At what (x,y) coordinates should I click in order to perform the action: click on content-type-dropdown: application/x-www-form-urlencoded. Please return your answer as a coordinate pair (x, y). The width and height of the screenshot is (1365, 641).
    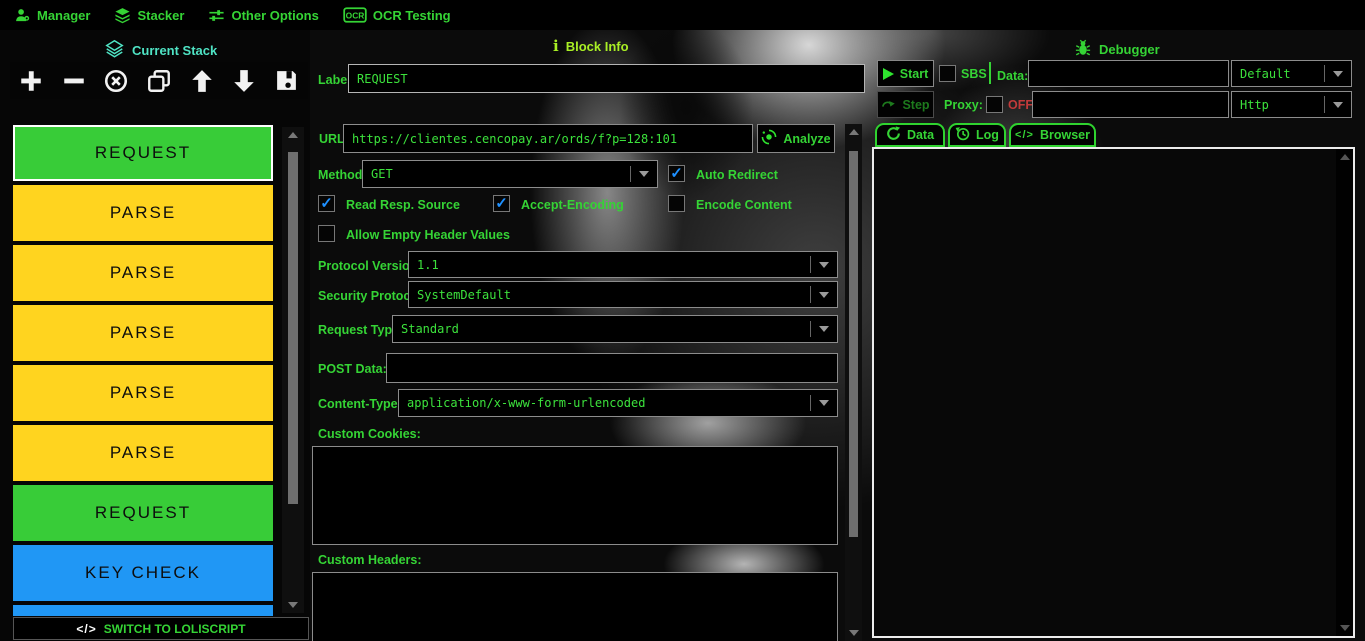
    Looking at the image, I should click on (618, 403).